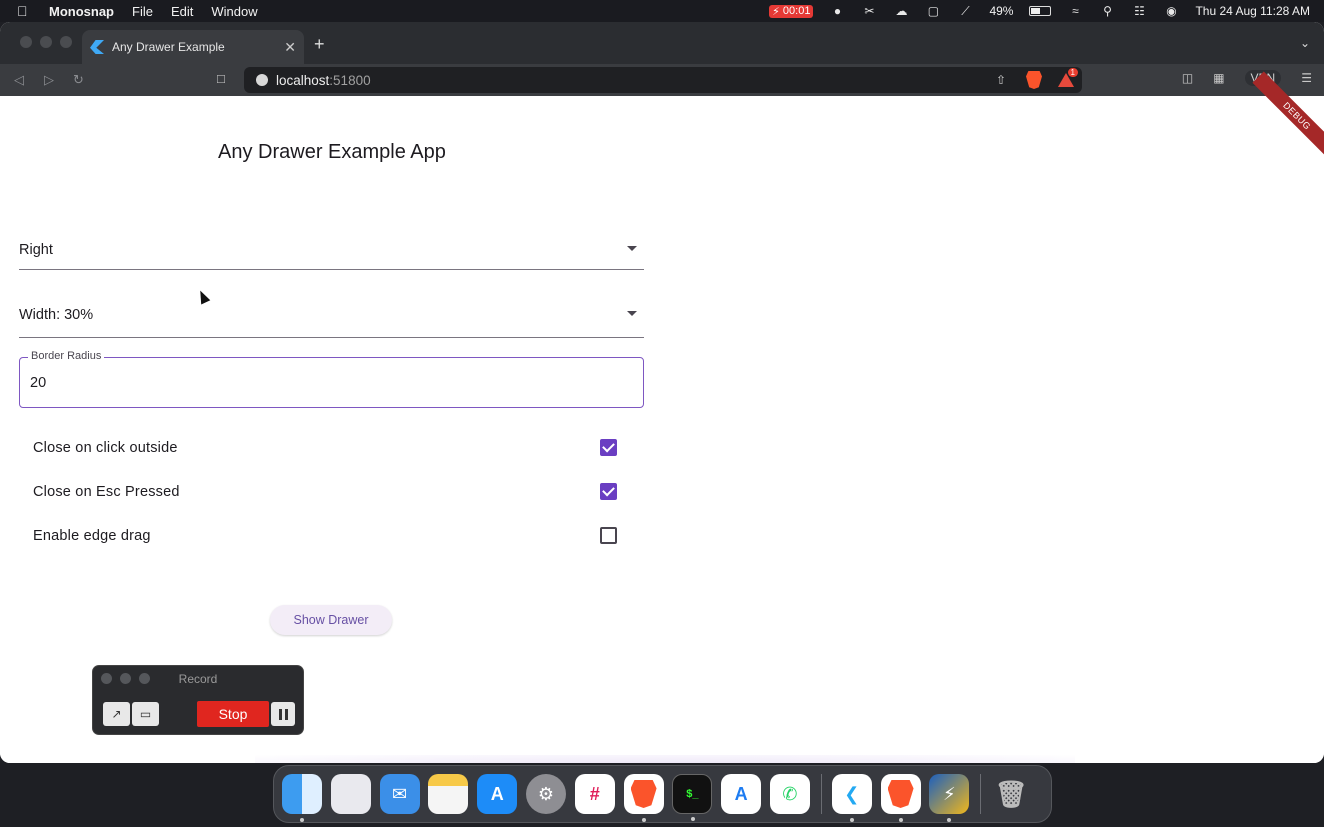 This screenshot has height=827, width=1324. I want to click on reload-icon: ↻, so click(78, 80).